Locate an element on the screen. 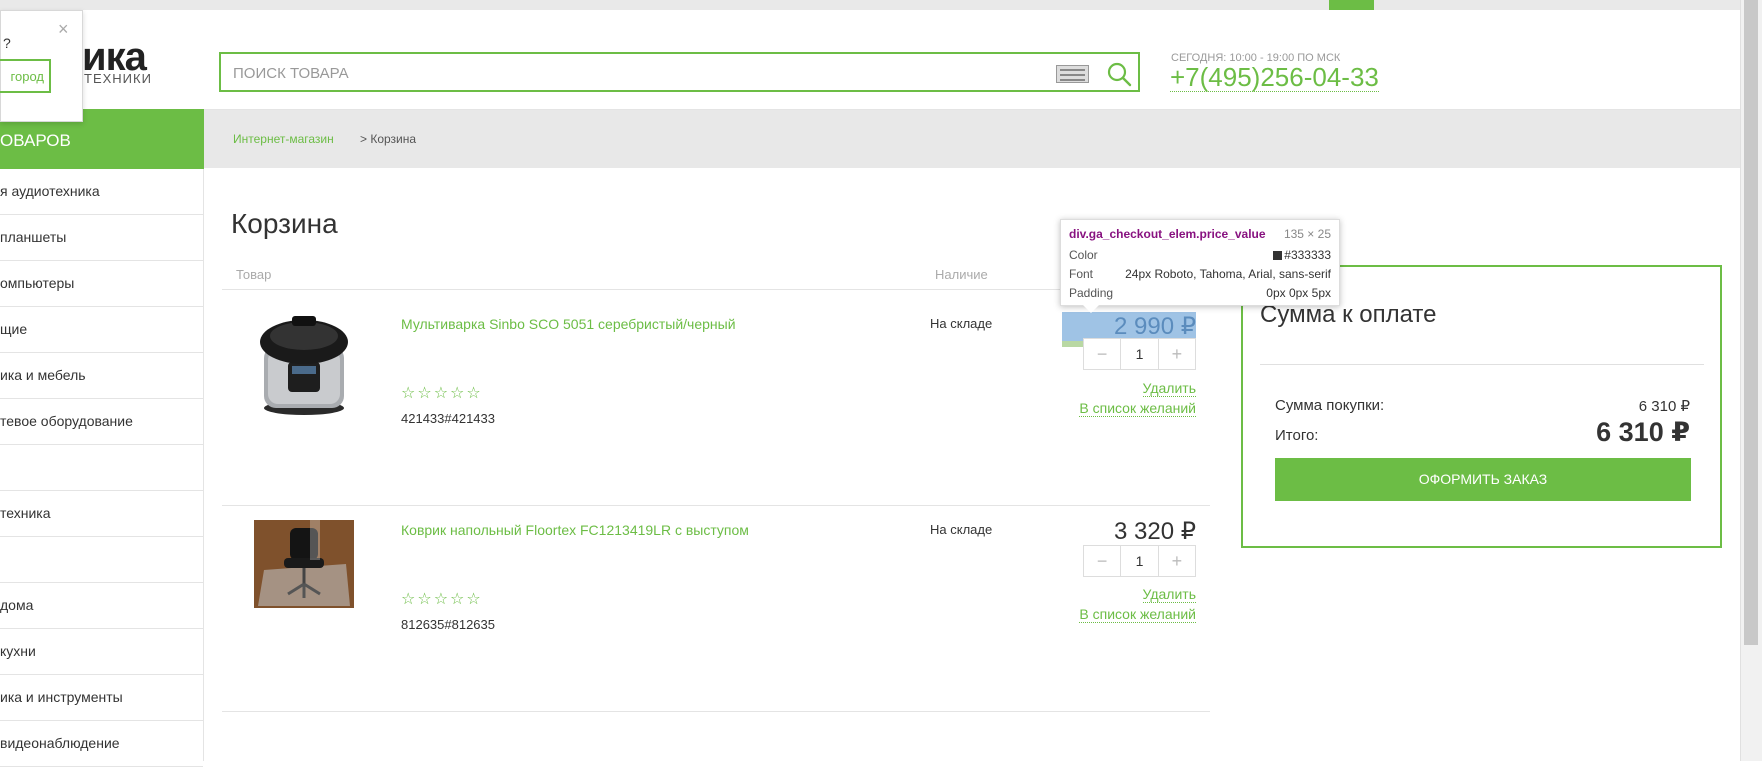 The width and height of the screenshot is (1762, 767). subtotal-label: Сумма покупки: is located at coordinates (1330, 405).